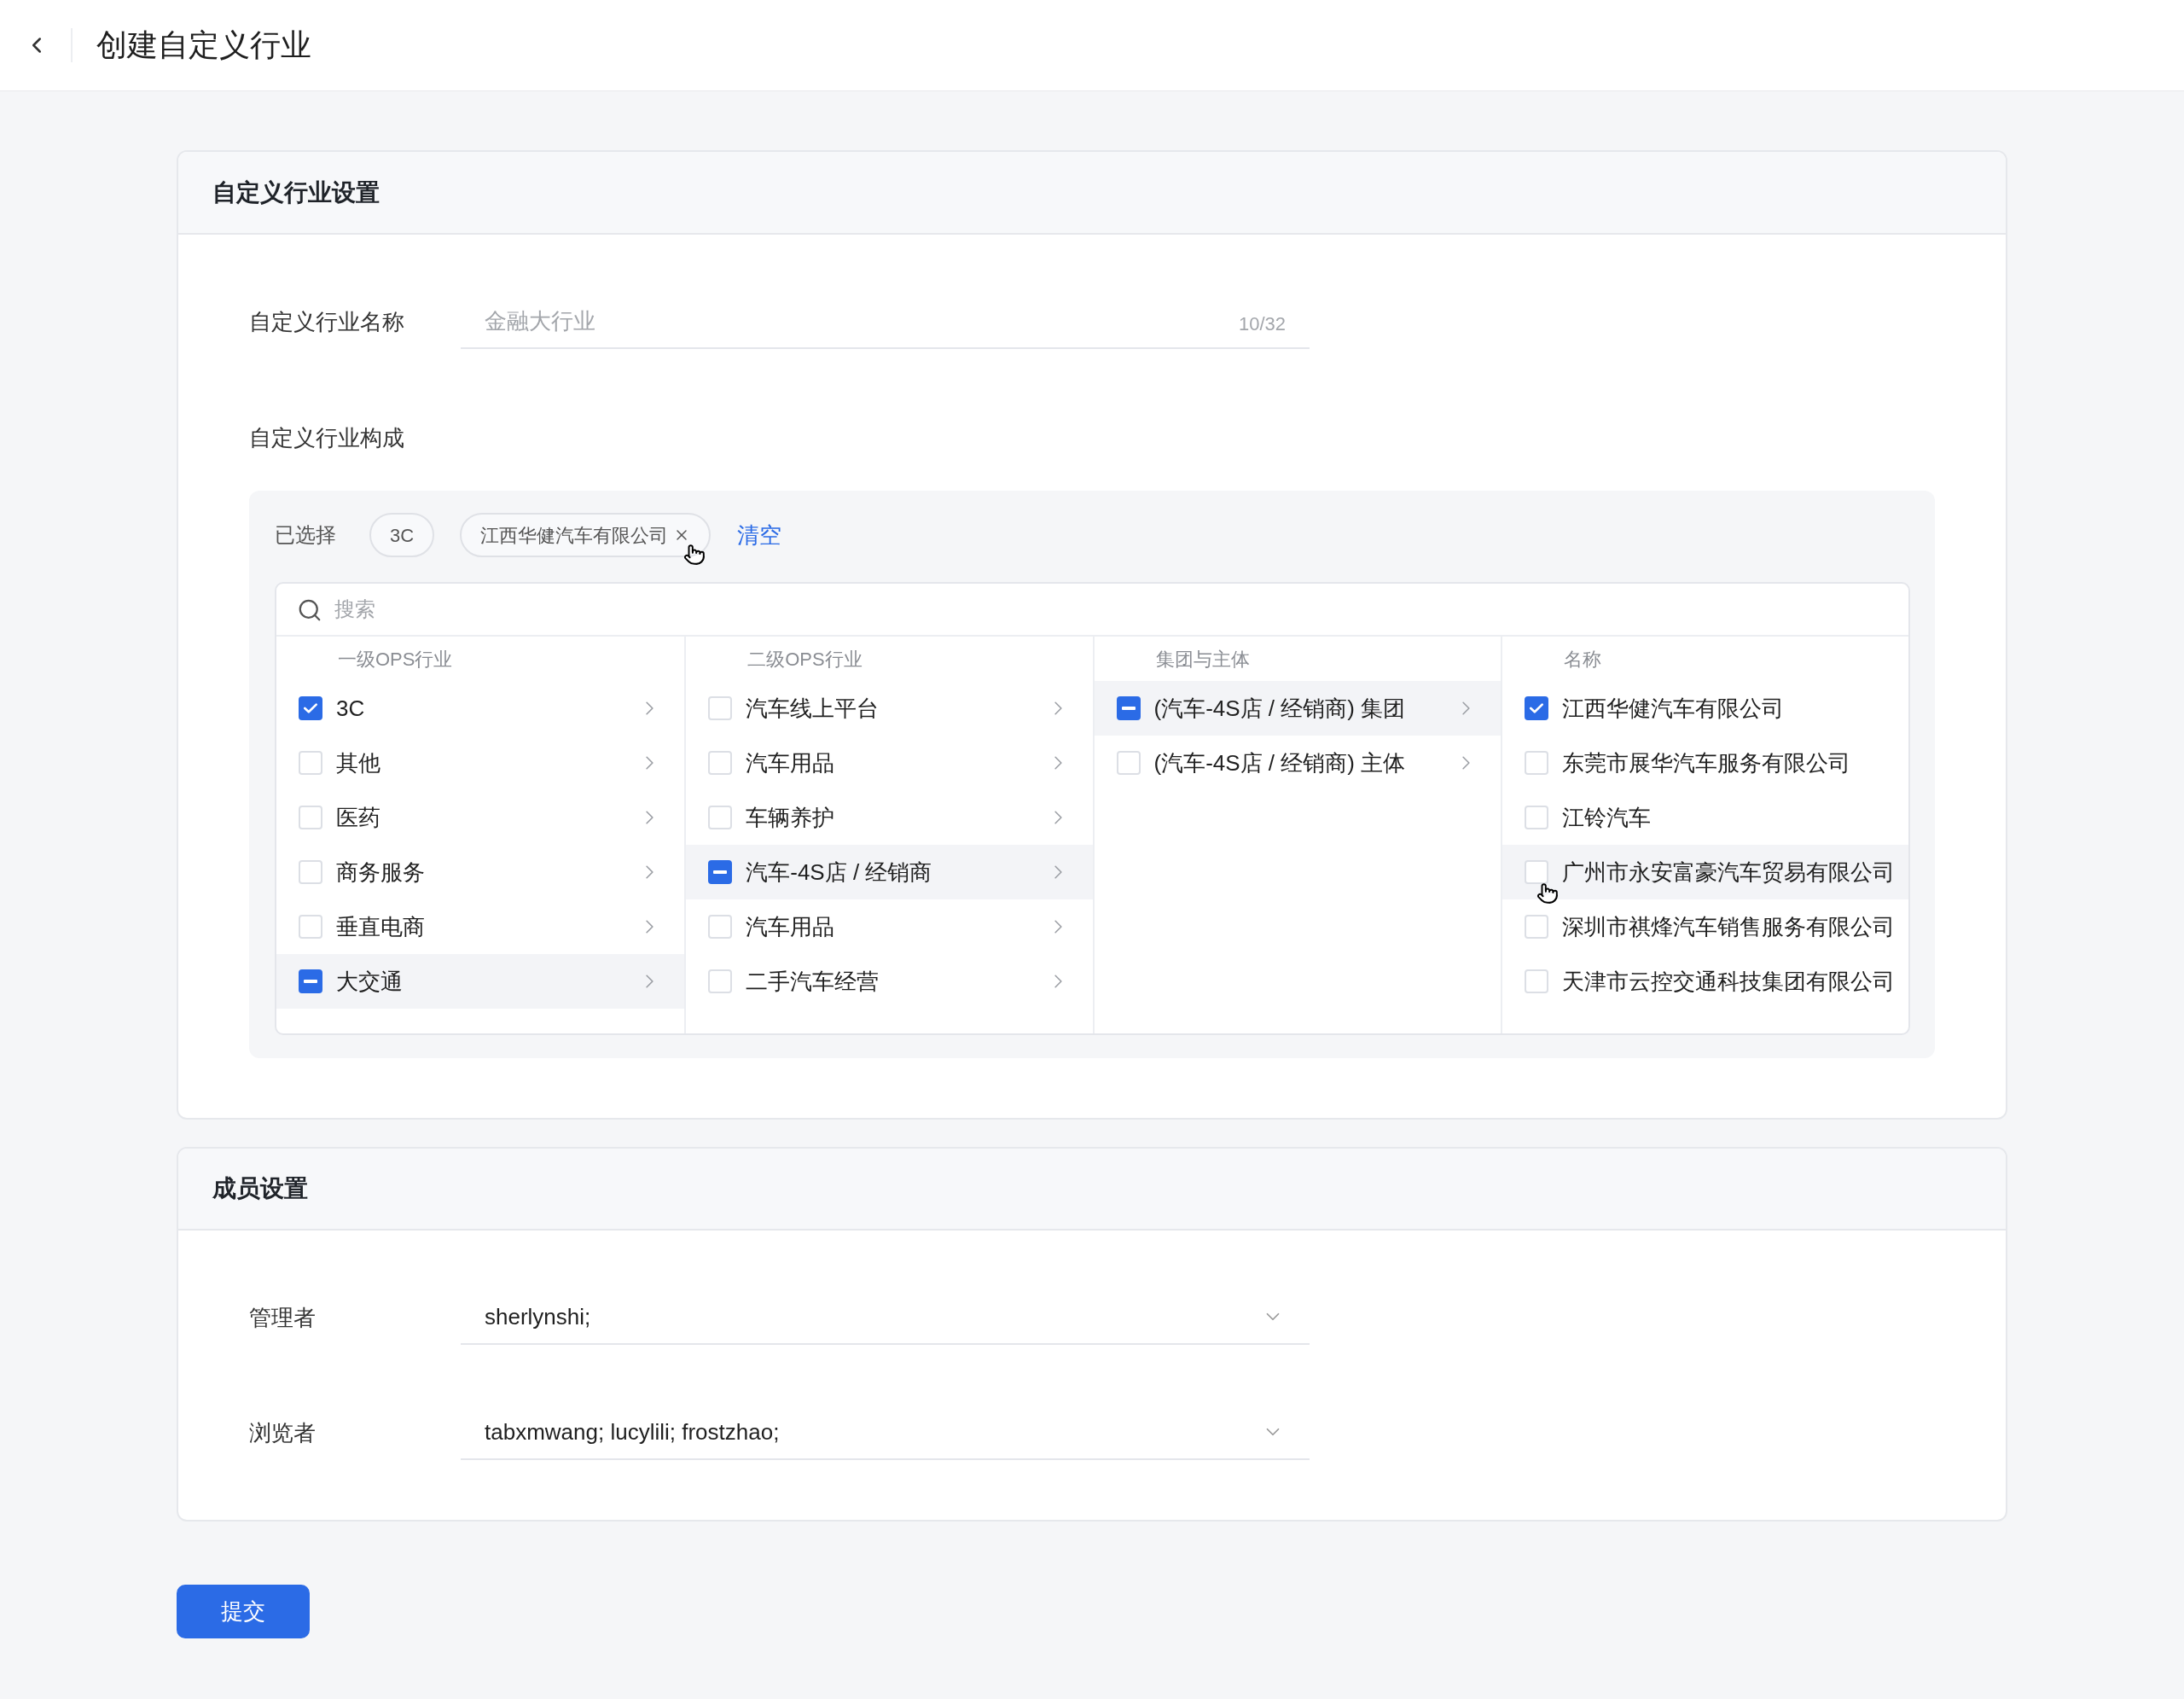 Image resolution: width=2184 pixels, height=1699 pixels. I want to click on option-label: 深圳市祺烽汽车销售服务有限公司, so click(1728, 926).